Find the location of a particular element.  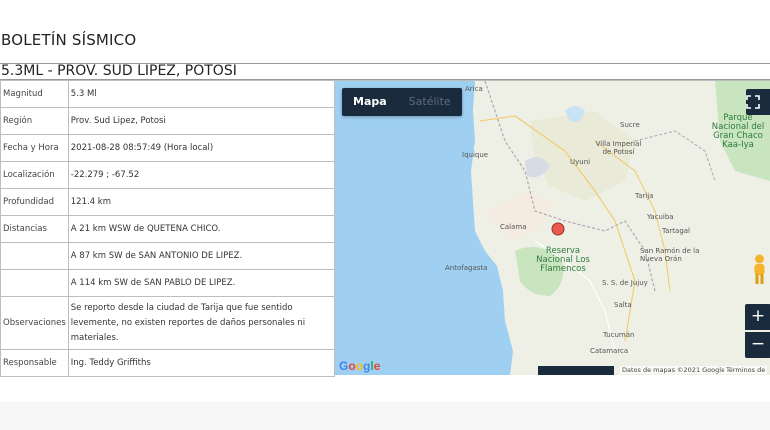

datetime-label: Fecha y Hora is located at coordinates (34, 148).